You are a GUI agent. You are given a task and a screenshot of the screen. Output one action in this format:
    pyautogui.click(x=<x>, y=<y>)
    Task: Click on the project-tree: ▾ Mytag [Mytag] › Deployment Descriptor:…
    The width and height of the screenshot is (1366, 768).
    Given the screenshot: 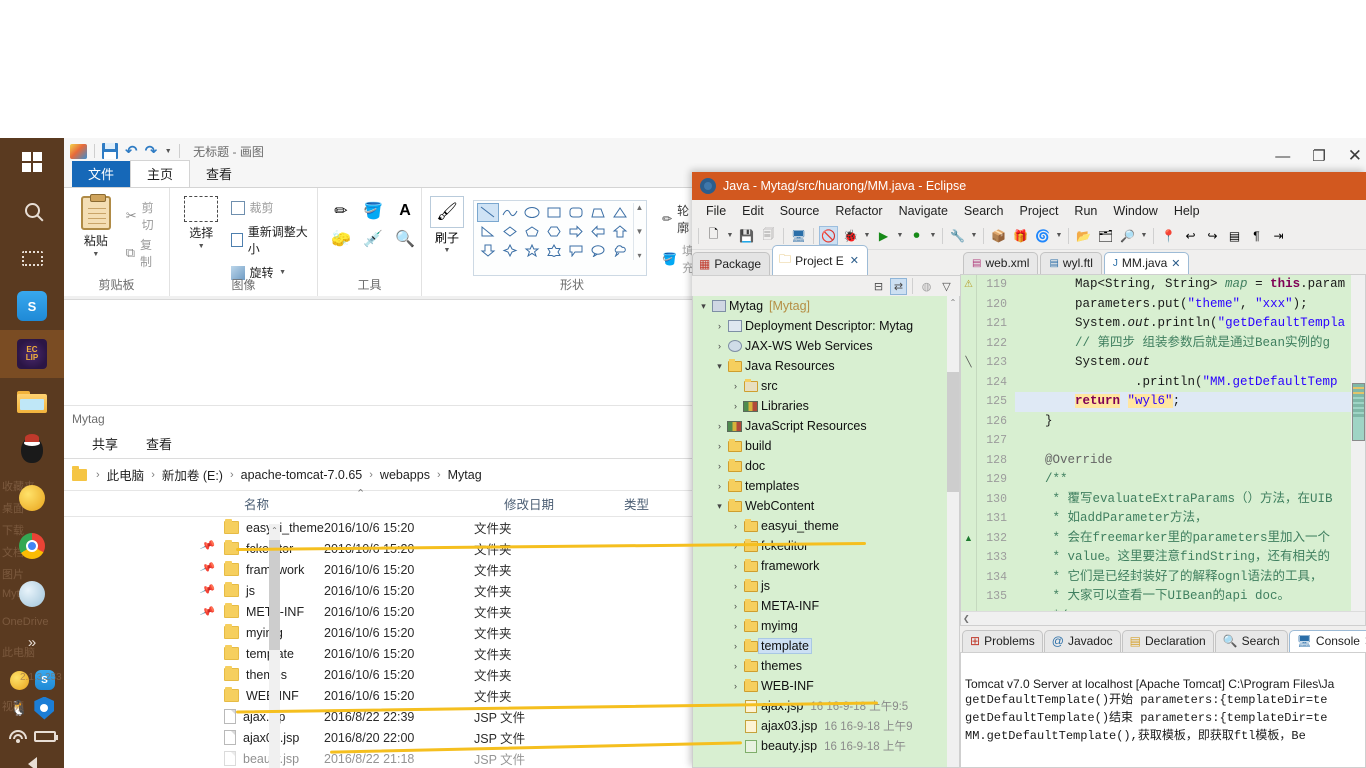 What is the action you would take?
    pyautogui.click(x=826, y=532)
    